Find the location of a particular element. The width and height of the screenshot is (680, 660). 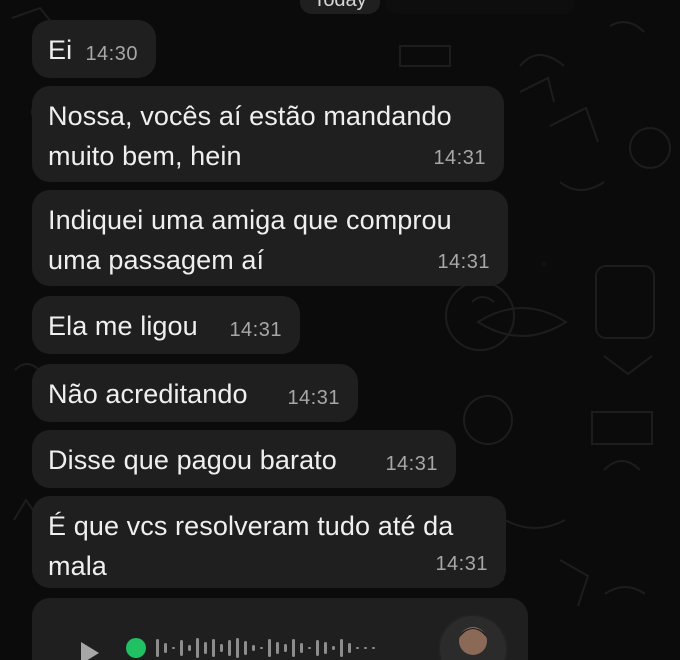

message-bubble: Ela me ligou 14:31 is located at coordinates (166, 325).